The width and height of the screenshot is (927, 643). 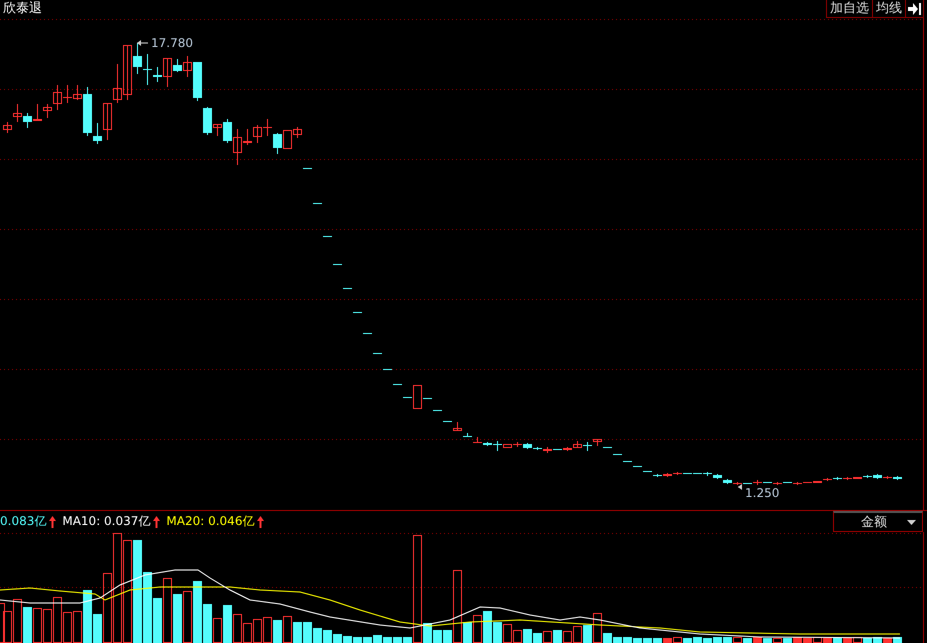 I want to click on stock-title: 欣泰退, so click(x=22, y=9).